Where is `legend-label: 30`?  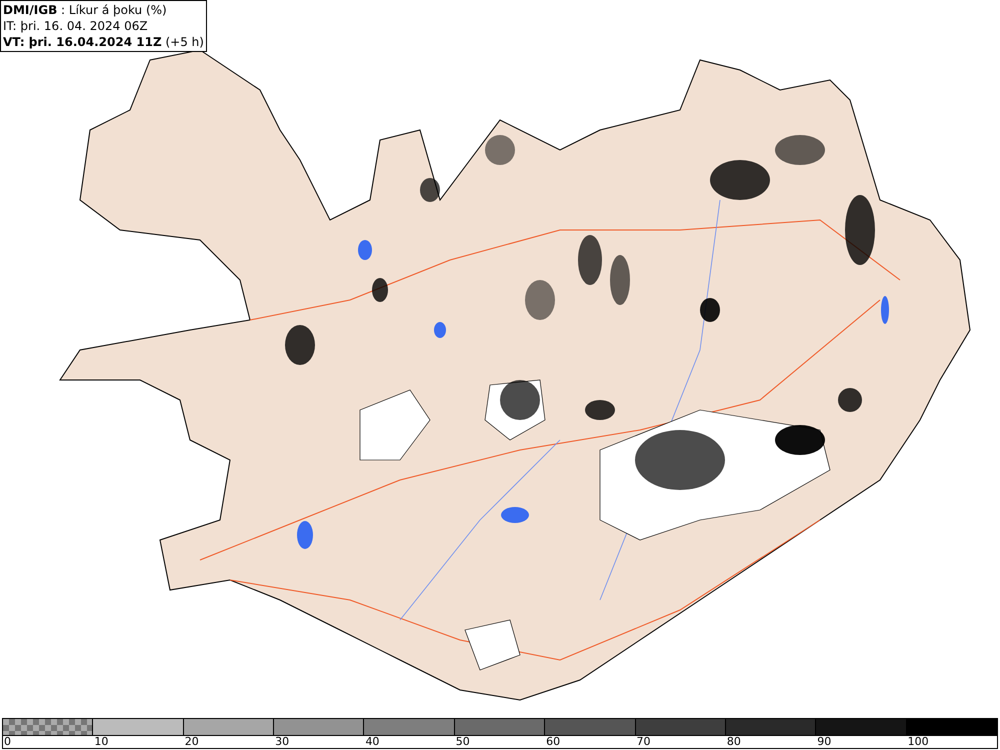
legend-label: 30 is located at coordinates (282, 741).